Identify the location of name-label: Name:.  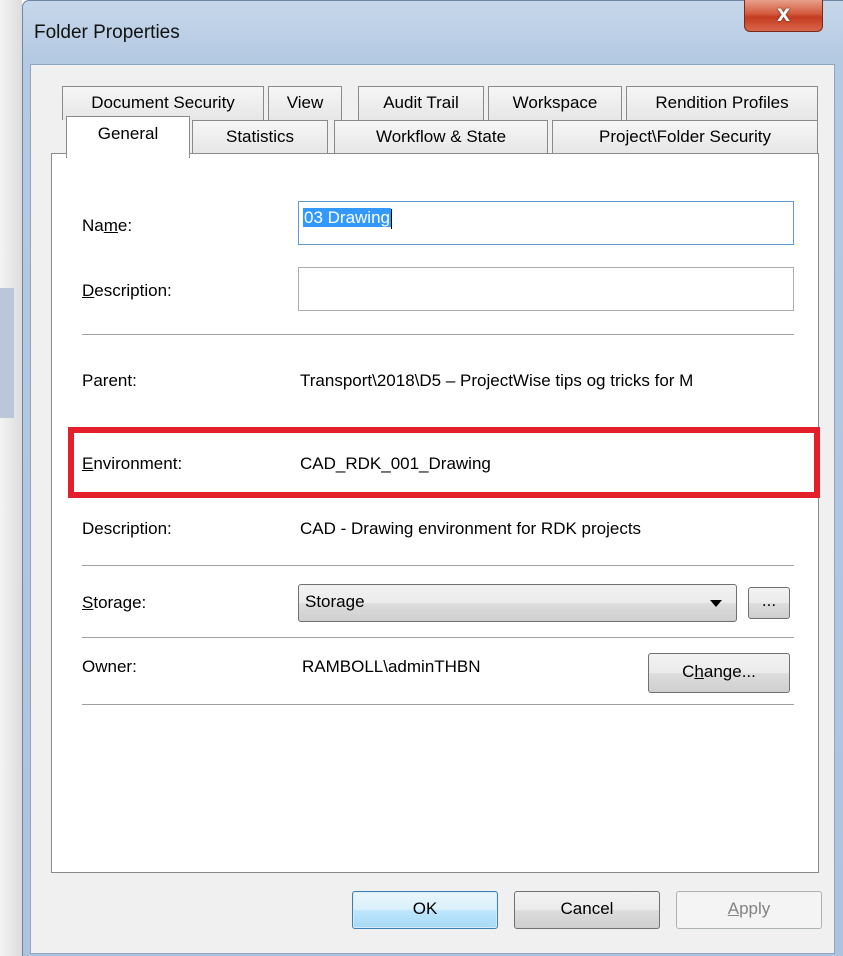
(107, 225).